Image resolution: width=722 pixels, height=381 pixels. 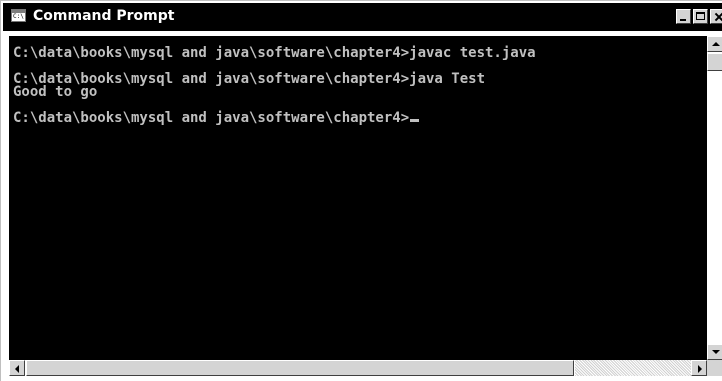 I want to click on text-cursor, so click(x=415, y=120).